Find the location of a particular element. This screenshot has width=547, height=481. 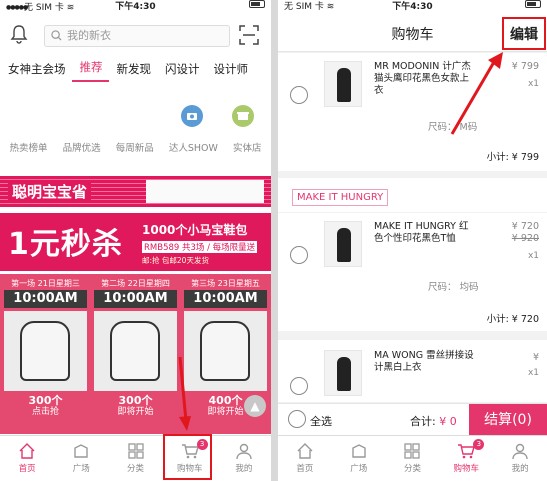

category-tabs: 女神主会场 推荐 新发现 闪设计 设计师 is located at coordinates (135, 69).